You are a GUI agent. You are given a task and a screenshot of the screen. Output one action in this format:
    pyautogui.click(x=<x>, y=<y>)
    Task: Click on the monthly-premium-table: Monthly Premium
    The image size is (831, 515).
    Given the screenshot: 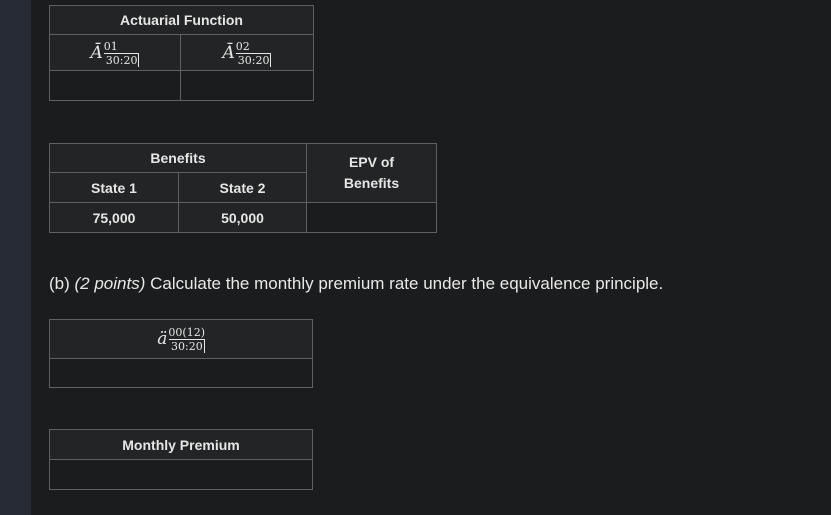 What is the action you would take?
    pyautogui.click(x=181, y=459)
    